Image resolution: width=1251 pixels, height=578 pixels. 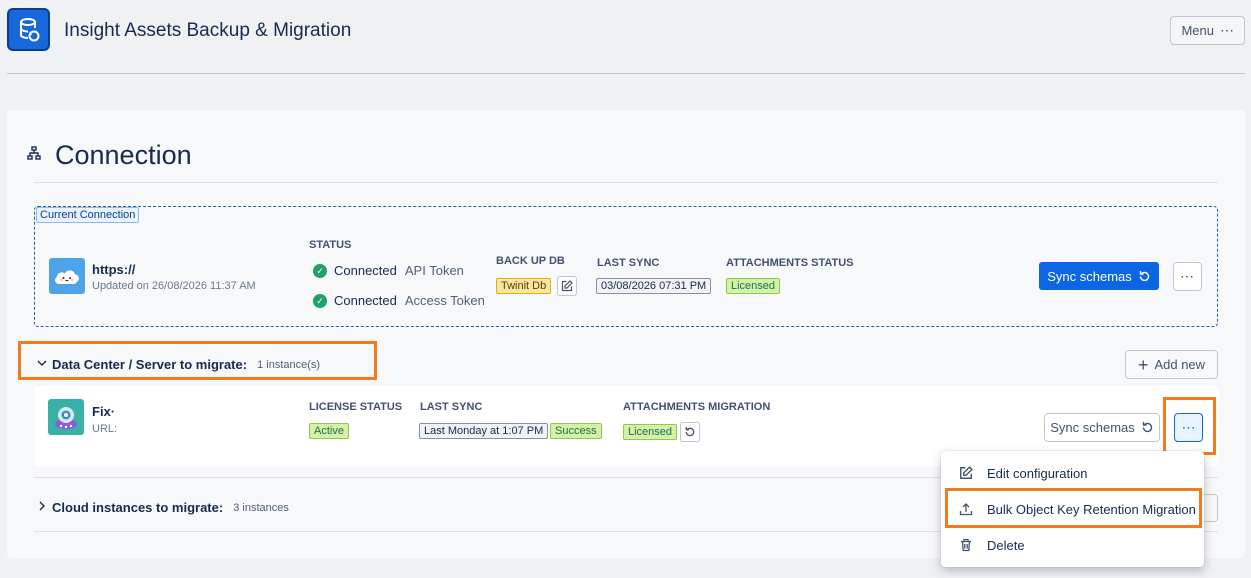 I want to click on title-divider, so click(x=626, y=182).